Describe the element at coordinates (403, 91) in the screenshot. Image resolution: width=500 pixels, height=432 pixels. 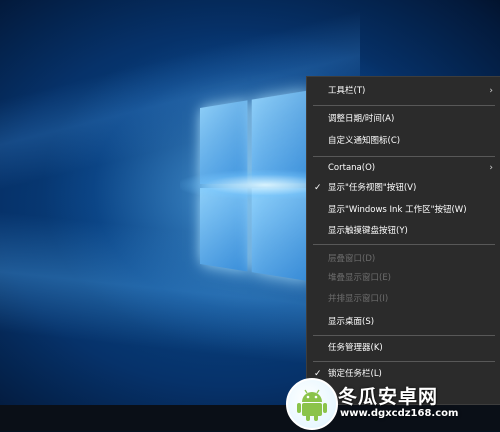
I see `menu-item-toolbars: 工具栏(T) ›` at that location.